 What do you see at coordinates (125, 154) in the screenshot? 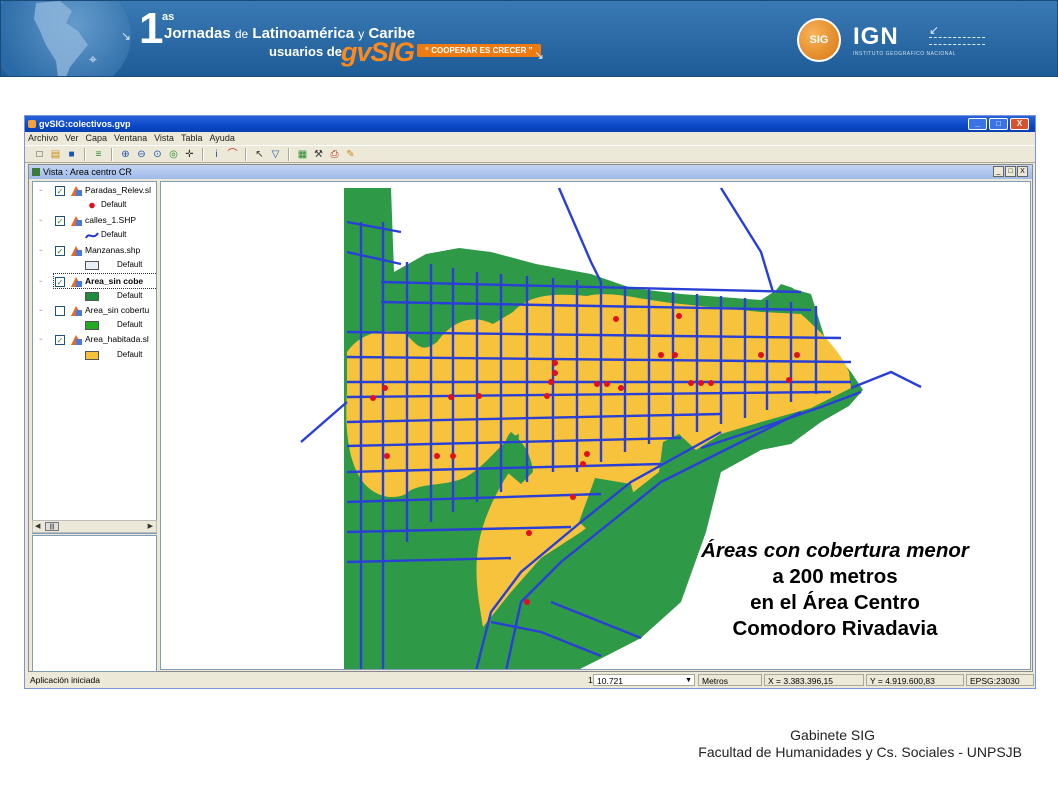
I see `zoom-in-icon: ⊕` at bounding box center [125, 154].